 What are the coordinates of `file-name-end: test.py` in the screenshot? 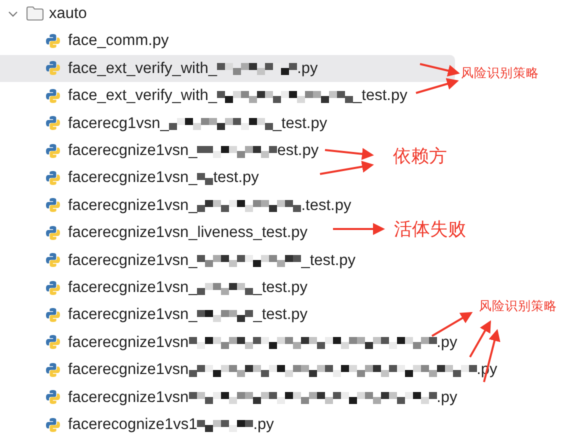 It's located at (236, 178).